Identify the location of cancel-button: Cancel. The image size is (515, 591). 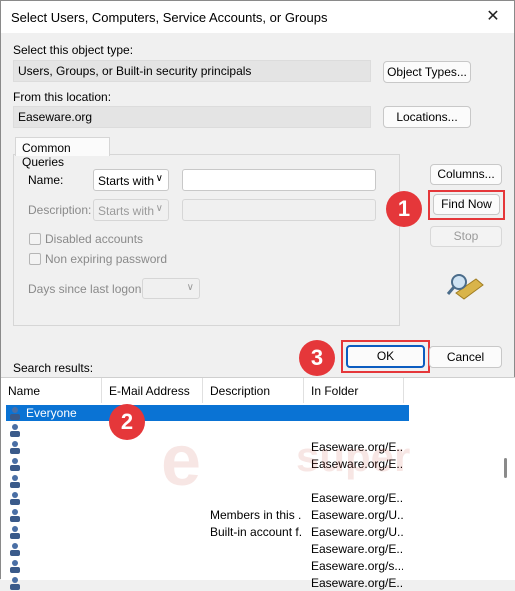
(465, 357).